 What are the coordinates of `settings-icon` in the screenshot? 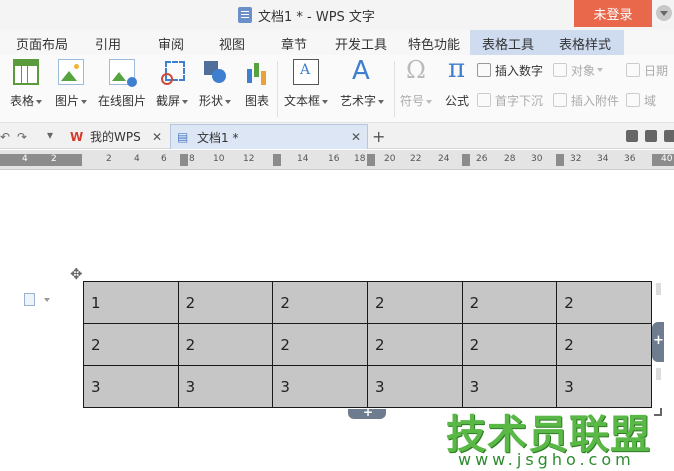 It's located at (669, 136).